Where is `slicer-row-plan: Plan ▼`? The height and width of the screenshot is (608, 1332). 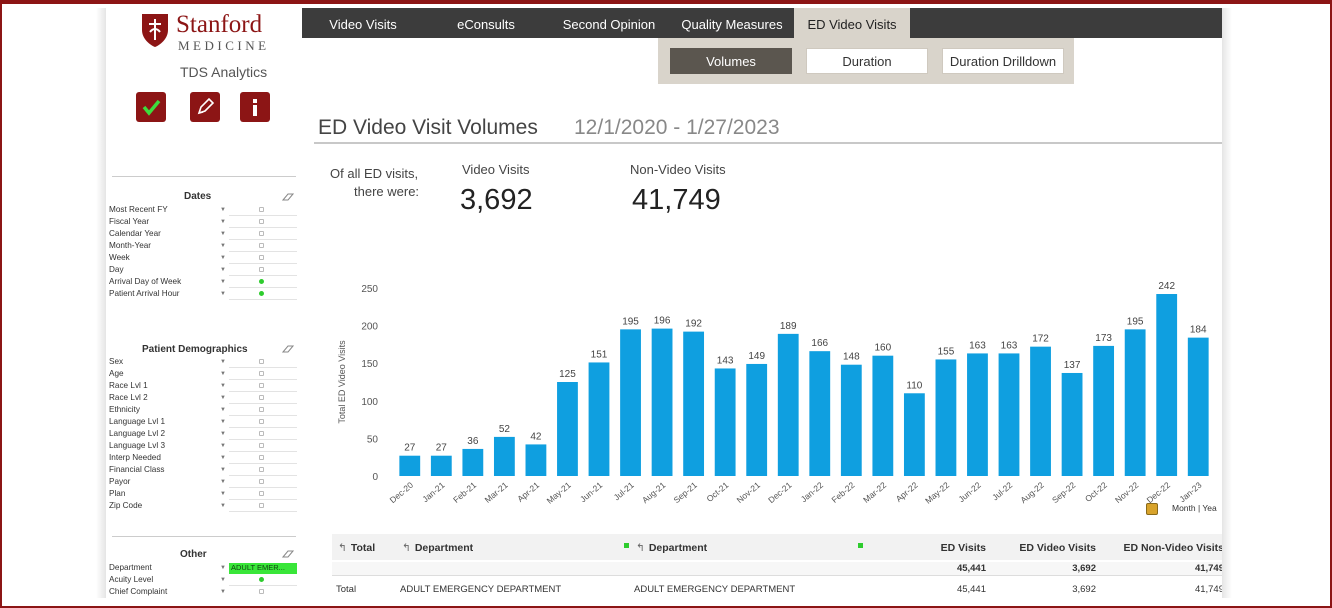
slicer-row-plan: Plan ▼ is located at coordinates (203, 494).